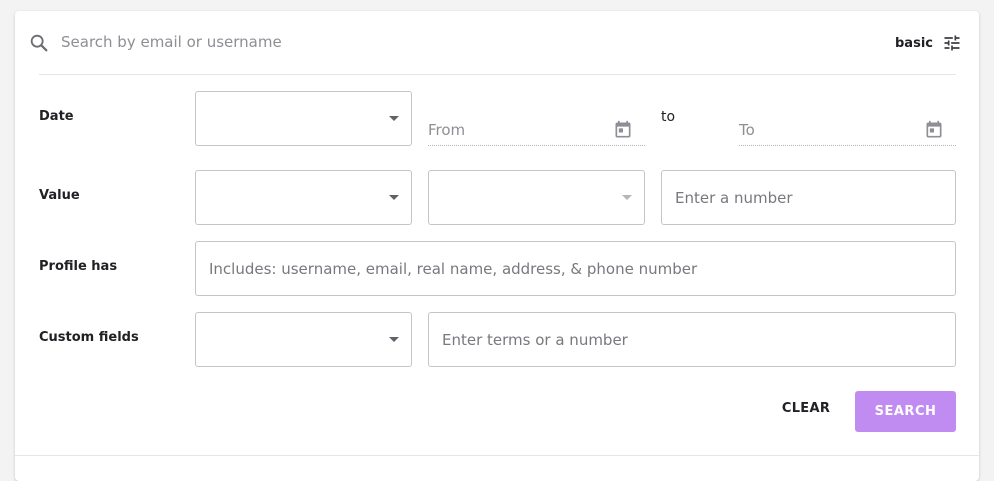 Image resolution: width=994 pixels, height=481 pixels. I want to click on custom-field-terms-field, so click(692, 339).